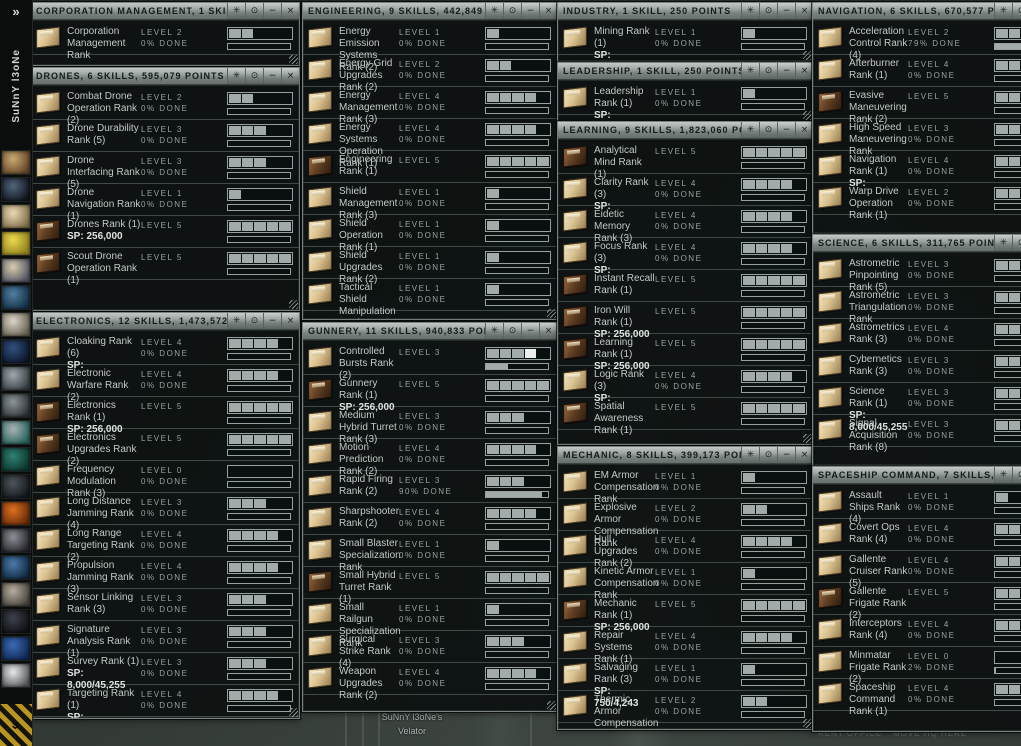 The image size is (1021, 746). Describe the element at coordinates (430, 331) in the screenshot. I see `panel-titlebar: GUNNERY, 11 SKILLS, 940,833 POINTS ✳⊙−×` at that location.